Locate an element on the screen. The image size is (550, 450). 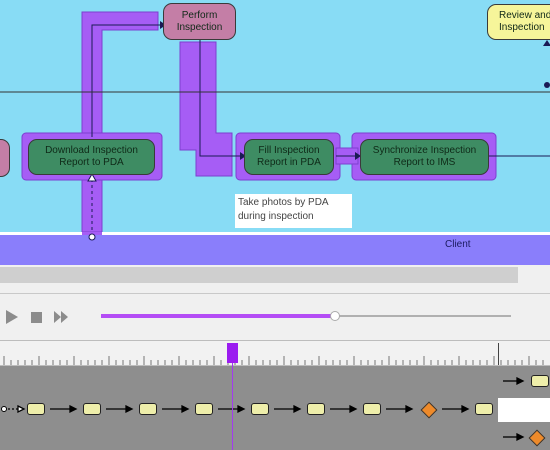
task-label: Fill Inspection Report in PDA is located at coordinates (289, 156).